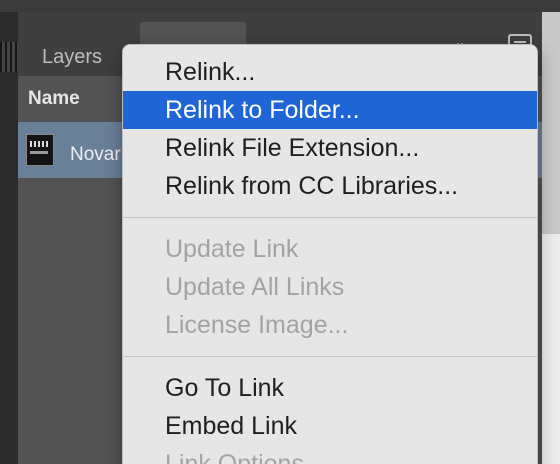 The image size is (560, 464). Describe the element at coordinates (551, 349) in the screenshot. I see `right-edge-lower` at that location.